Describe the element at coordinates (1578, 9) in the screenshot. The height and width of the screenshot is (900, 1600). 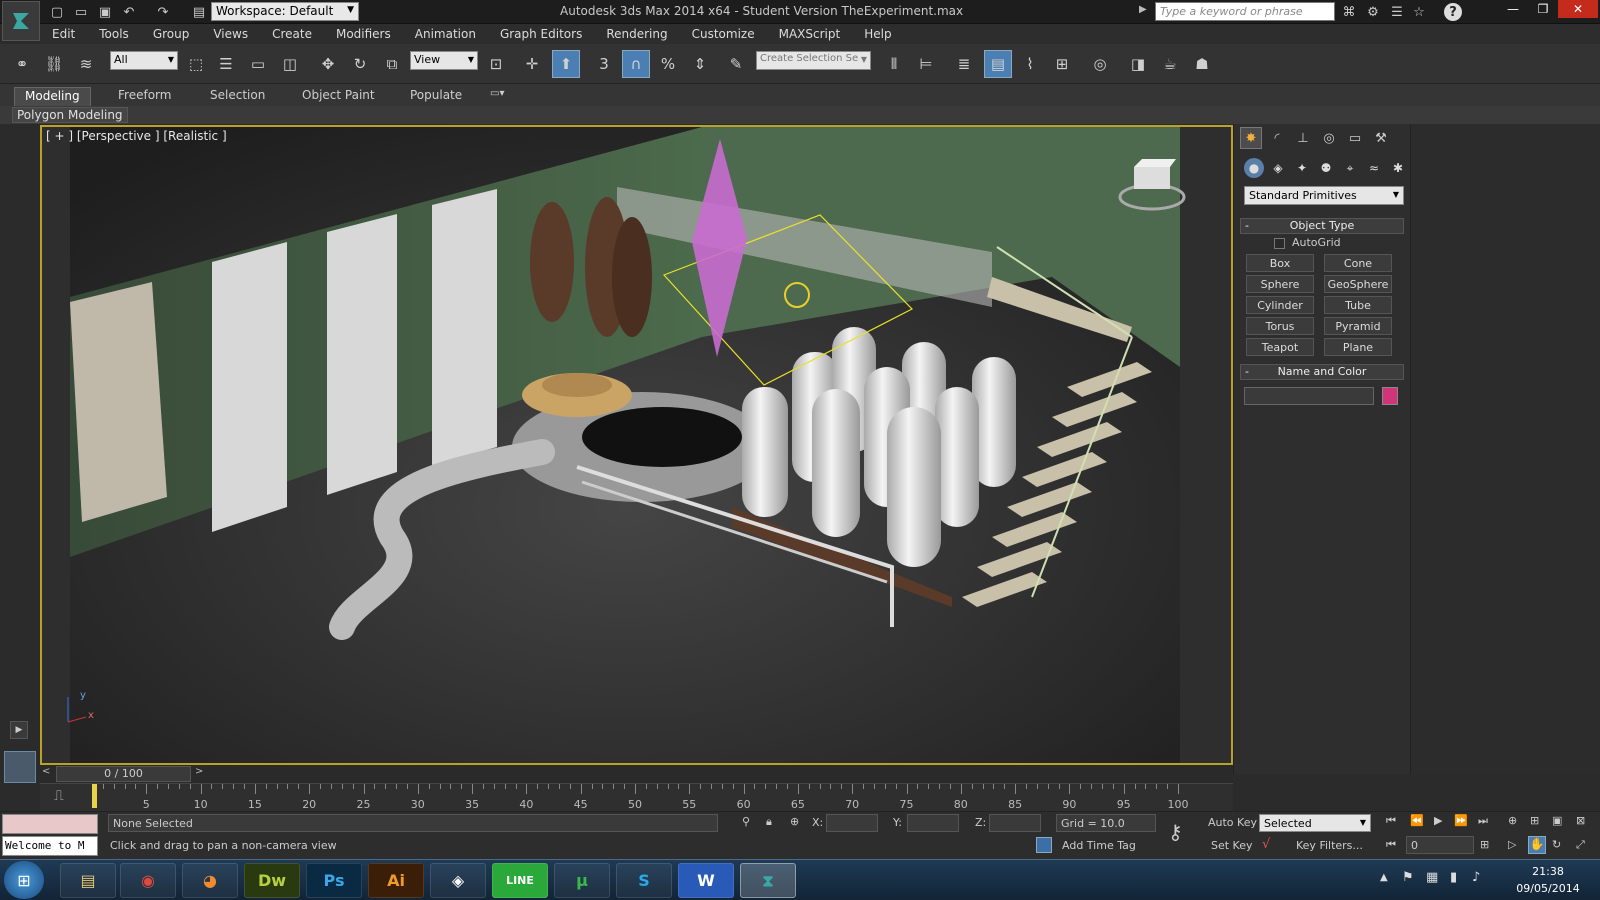
I see `close-icon: ✕` at that location.